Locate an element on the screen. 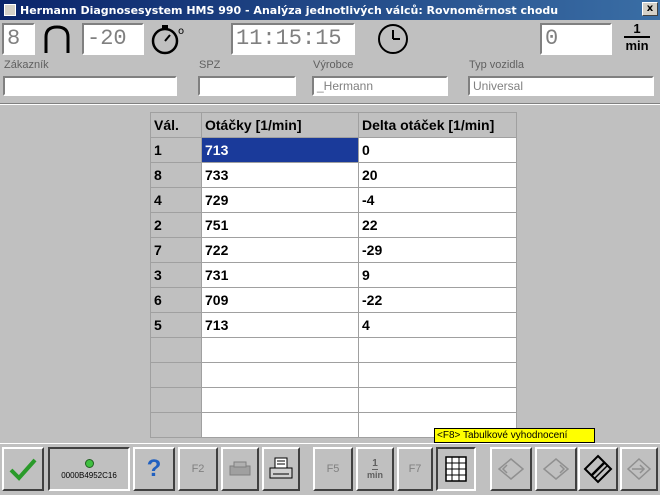 The image size is (660, 495). cylinder-cell: 2 is located at coordinates (176, 225).